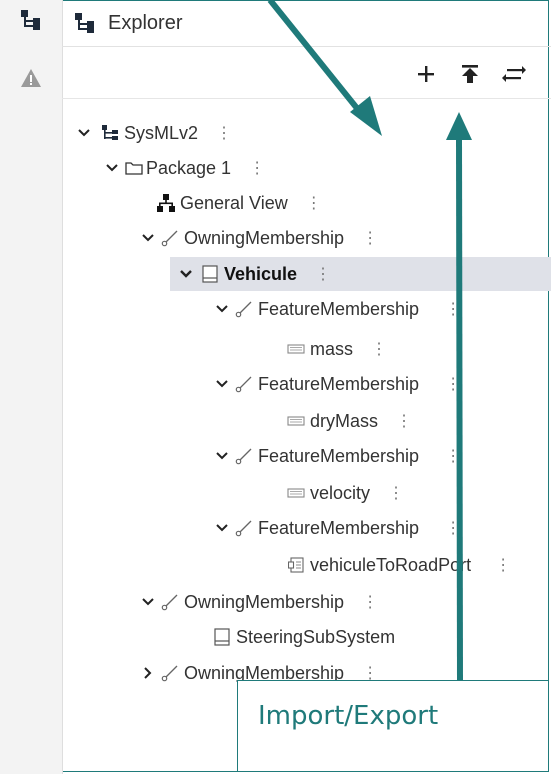  Describe the element at coordinates (166, 203) in the screenshot. I see `diagram-icon` at that location.